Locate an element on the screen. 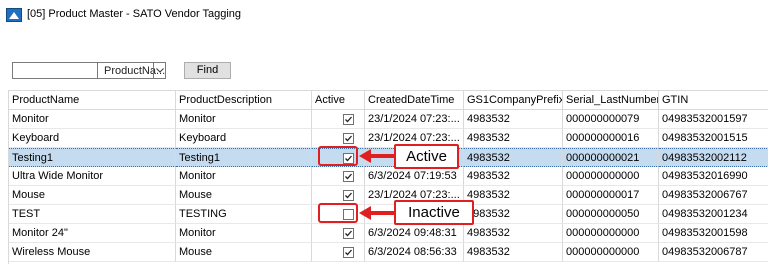 This screenshot has width=768, height=273. table-cell-serial: 000000000021 is located at coordinates (611, 157).